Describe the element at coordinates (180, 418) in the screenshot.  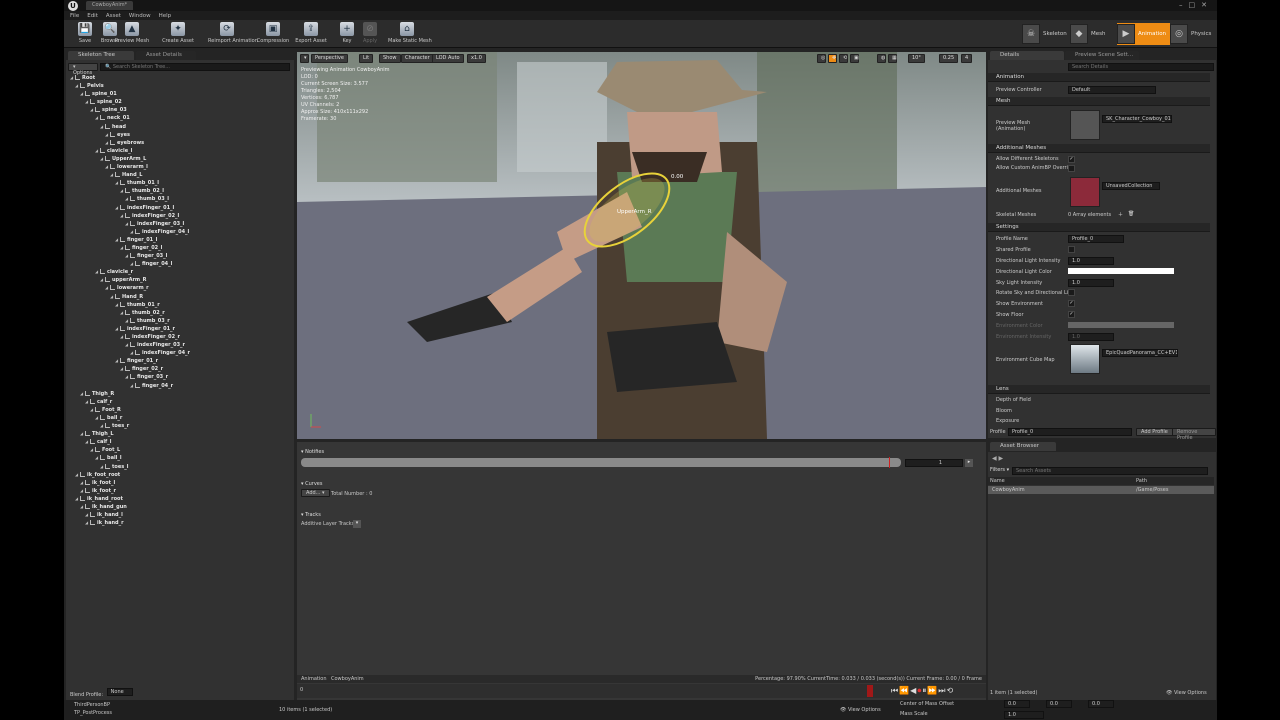
I see `bone-row: ◢ ball_r` at that location.